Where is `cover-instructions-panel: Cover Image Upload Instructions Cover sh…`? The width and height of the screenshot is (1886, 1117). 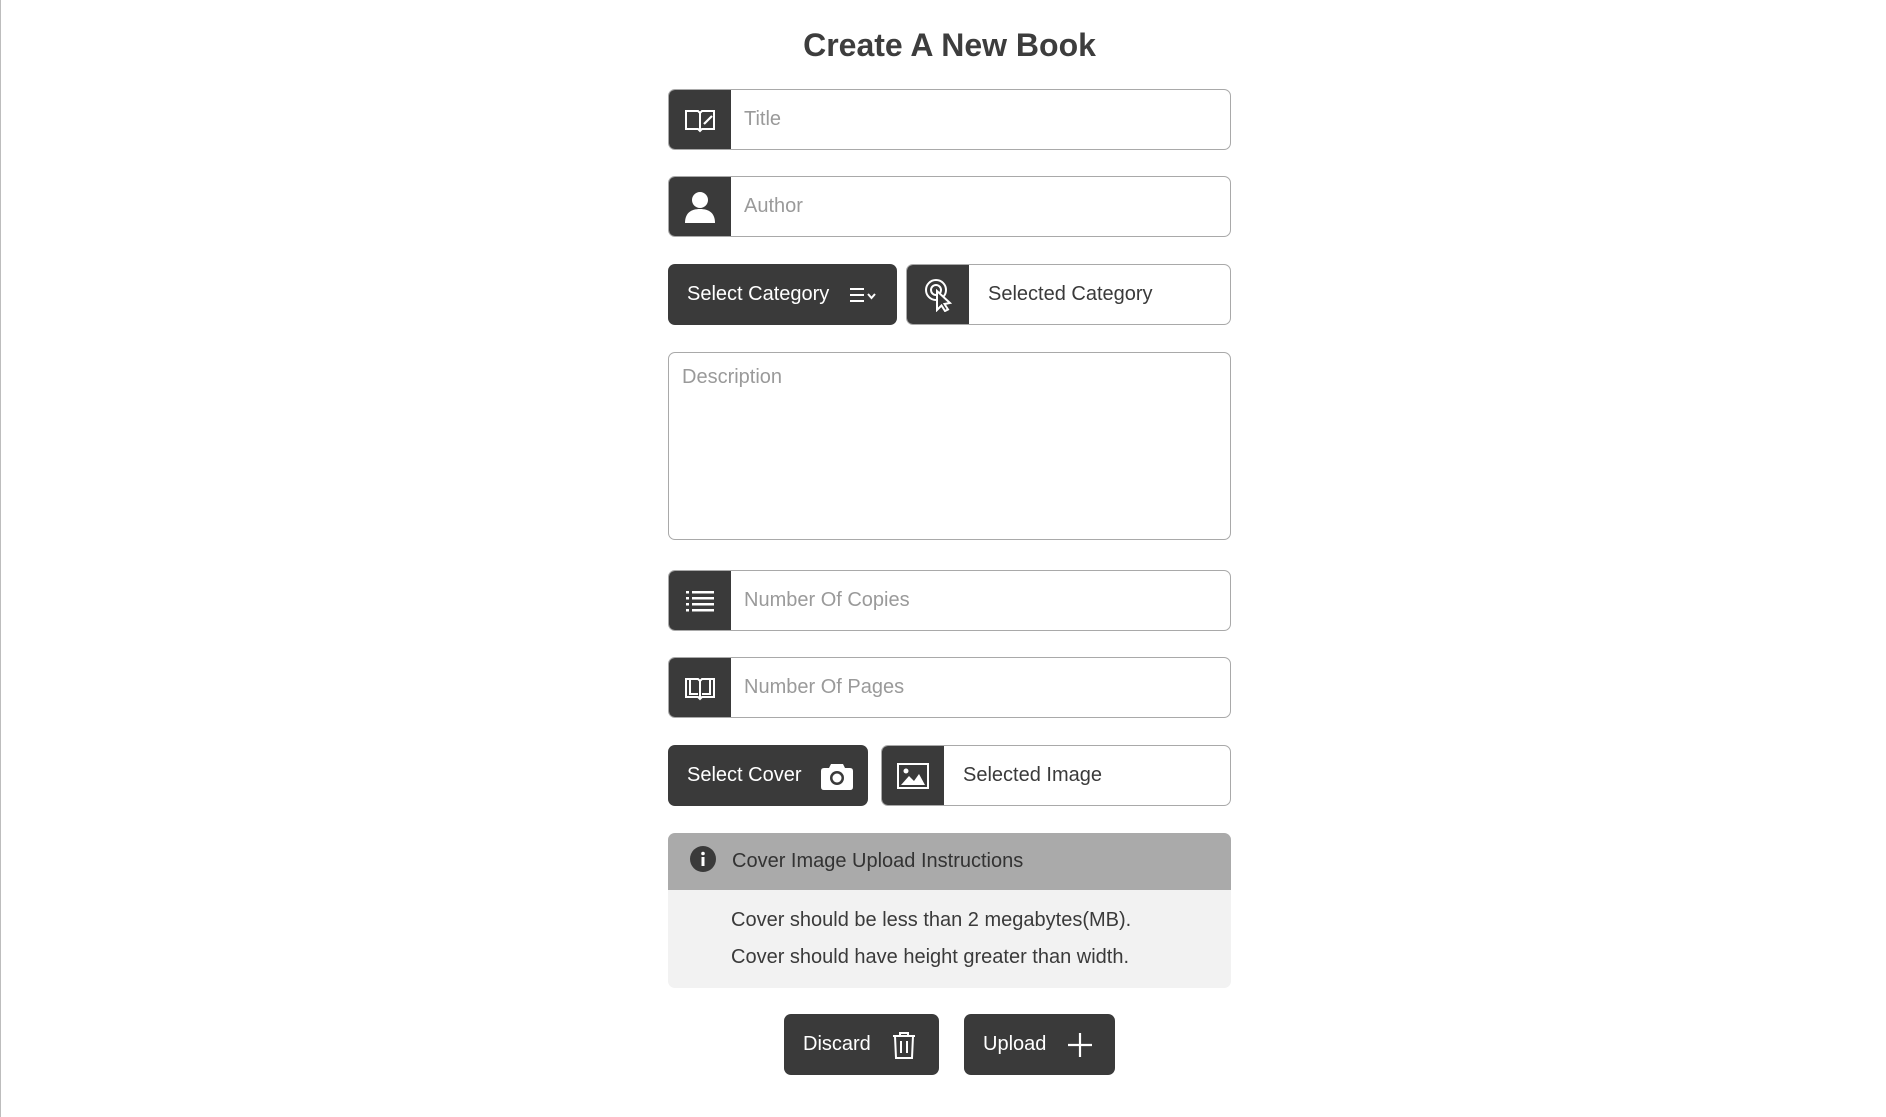
cover-instructions-panel: Cover Image Upload Instructions Cover sh… is located at coordinates (949, 910).